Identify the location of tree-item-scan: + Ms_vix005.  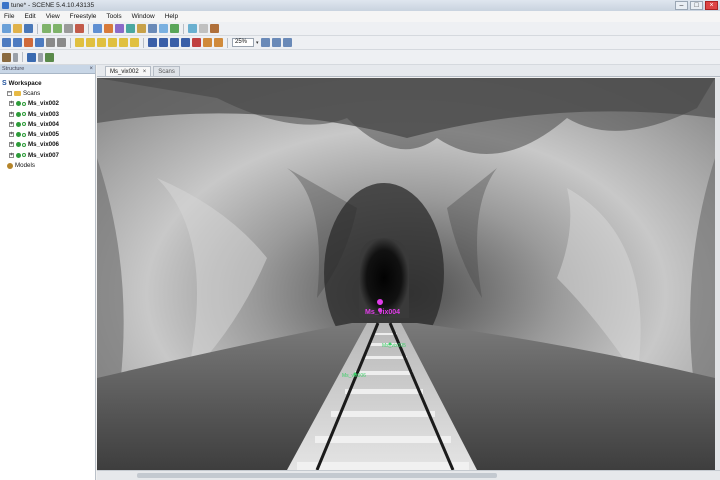
(47, 134).